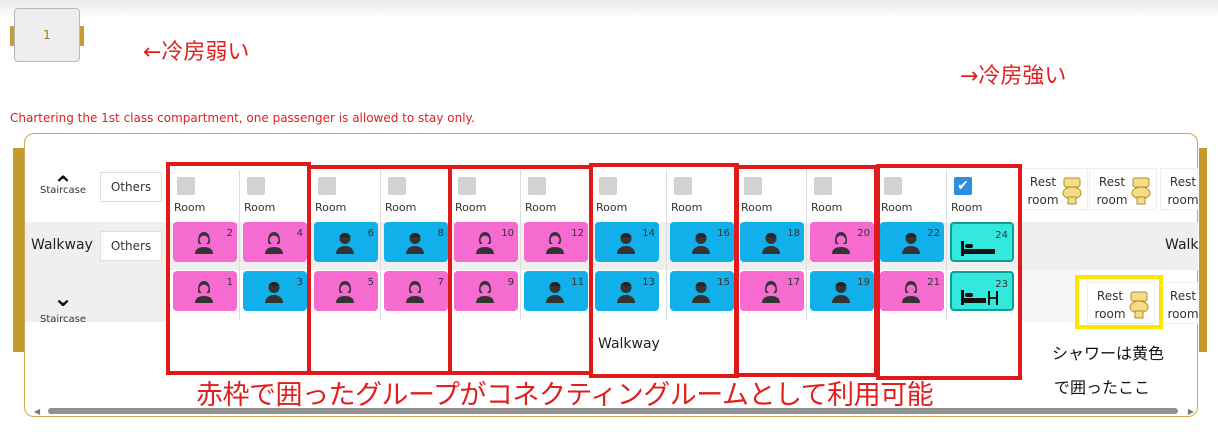 The height and width of the screenshot is (440, 1218). Describe the element at coordinates (37, 411) in the screenshot. I see `scroll-left-icon: ◀` at that location.